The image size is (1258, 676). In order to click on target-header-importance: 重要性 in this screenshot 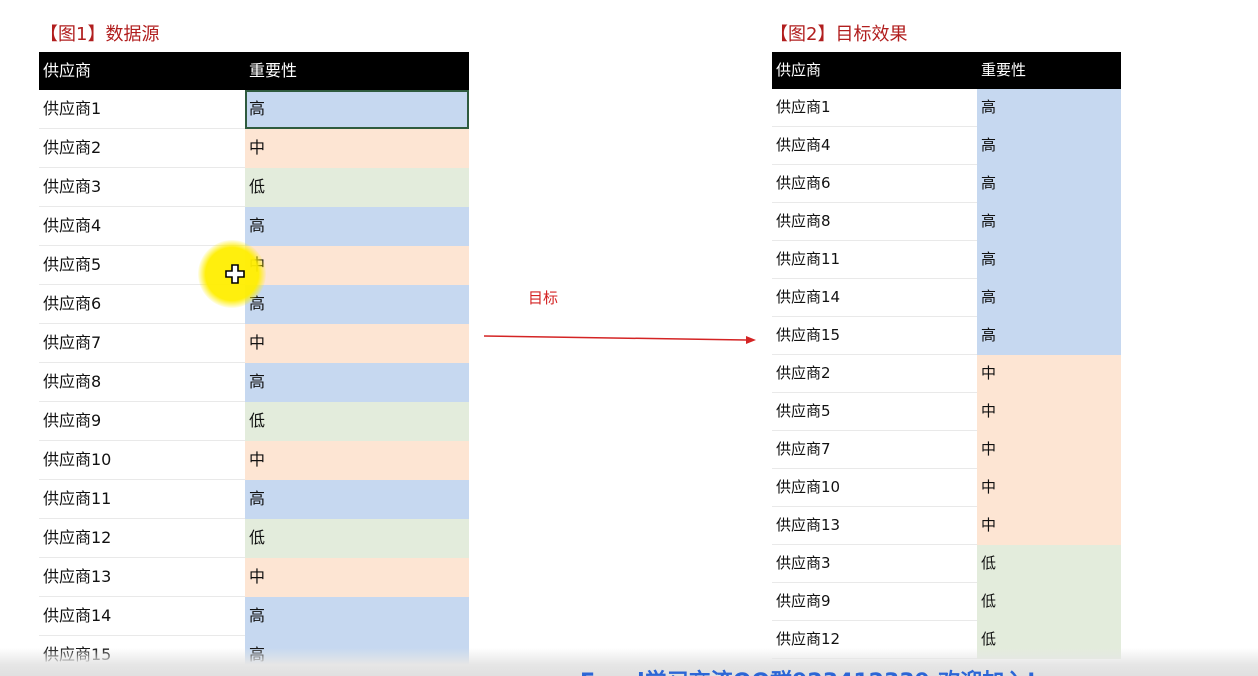, I will do `click(1049, 70)`.